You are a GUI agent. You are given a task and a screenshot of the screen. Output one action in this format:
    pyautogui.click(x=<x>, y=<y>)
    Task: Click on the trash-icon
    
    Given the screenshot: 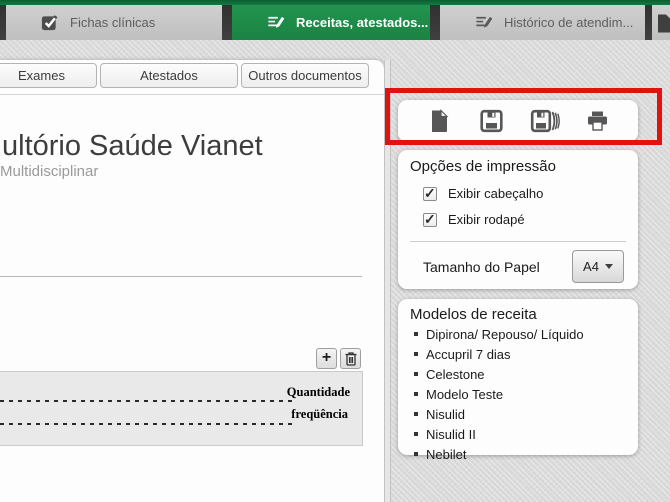 What is the action you would take?
    pyautogui.click(x=351, y=358)
    